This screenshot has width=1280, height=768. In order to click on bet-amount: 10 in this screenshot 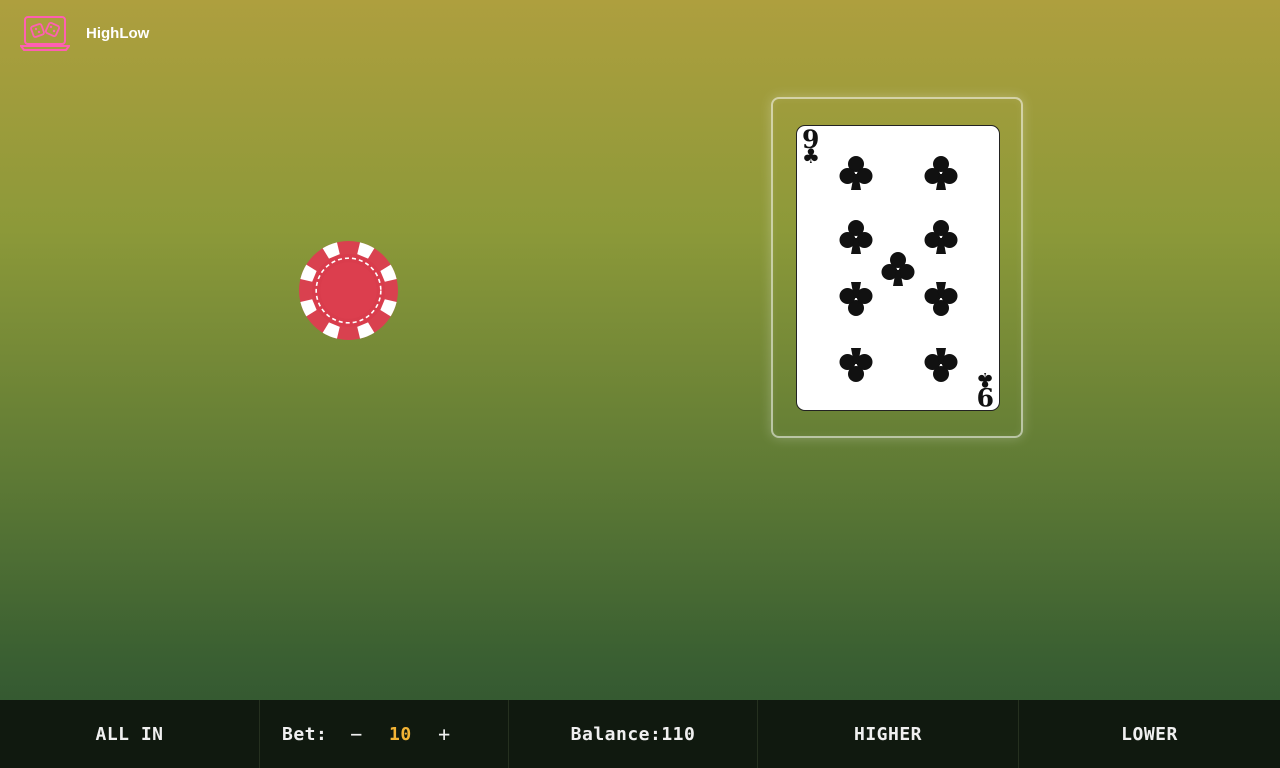, I will do `click(400, 734)`.